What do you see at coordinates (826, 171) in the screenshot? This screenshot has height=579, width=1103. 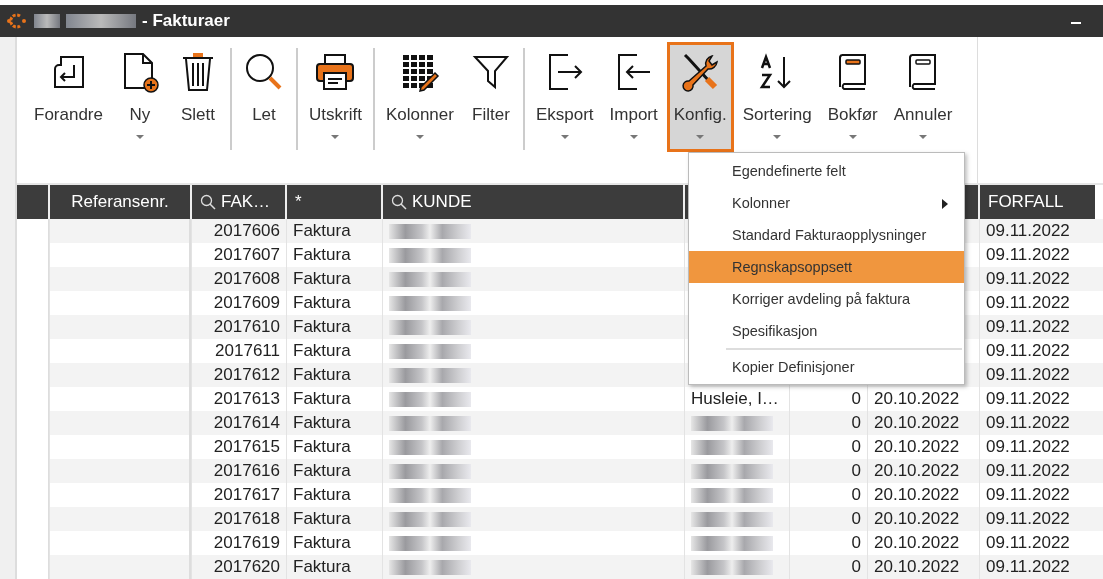 I see `menu-item: Egendefinerte felt` at bounding box center [826, 171].